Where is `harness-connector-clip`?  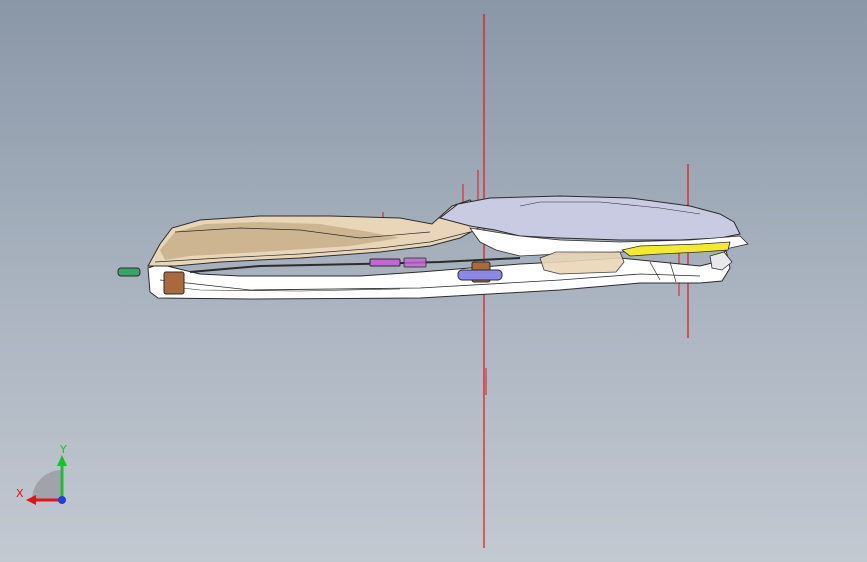 harness-connector-clip is located at coordinates (415, 262).